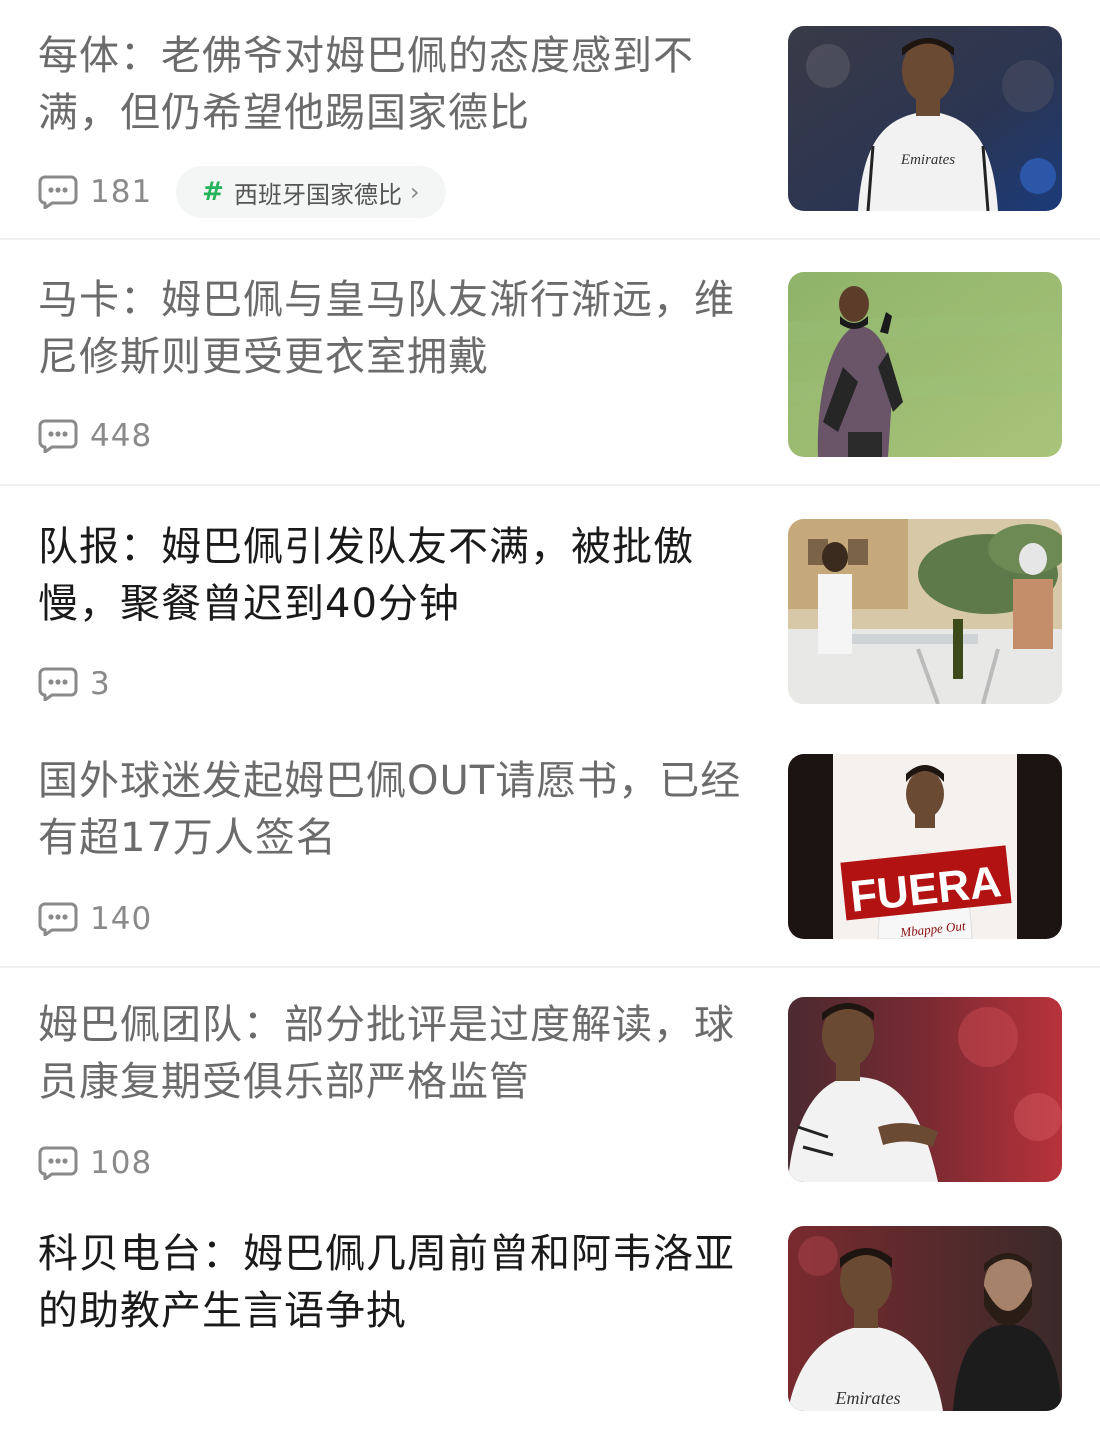  I want to click on comment-count: 108, so click(121, 1163).